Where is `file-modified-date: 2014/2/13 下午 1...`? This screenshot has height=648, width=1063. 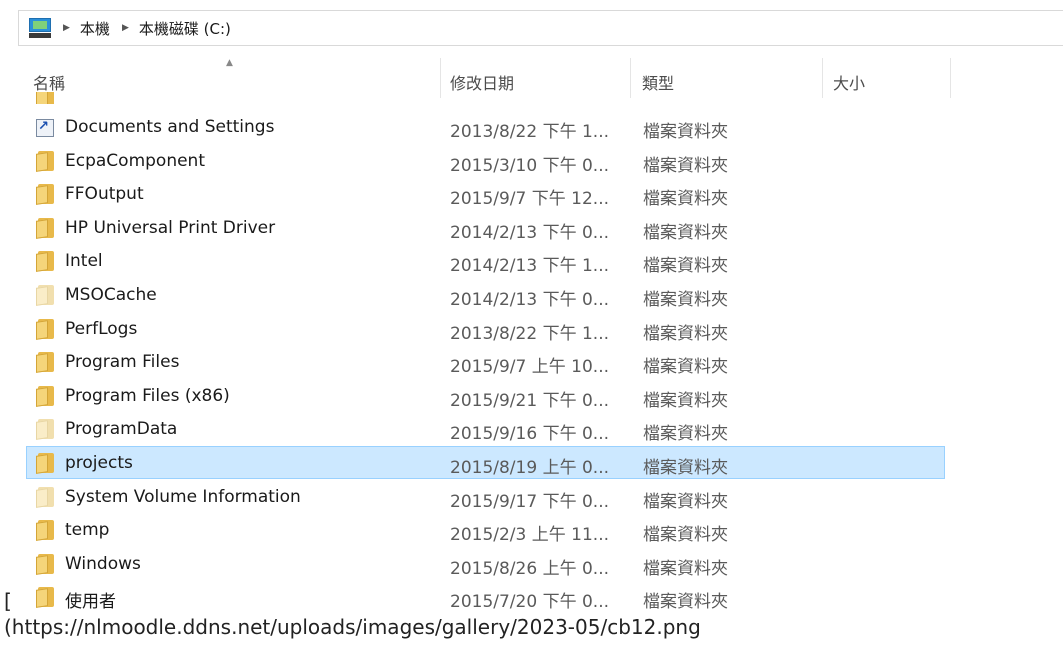
file-modified-date: 2014/2/13 下午 1... is located at coordinates (530, 266).